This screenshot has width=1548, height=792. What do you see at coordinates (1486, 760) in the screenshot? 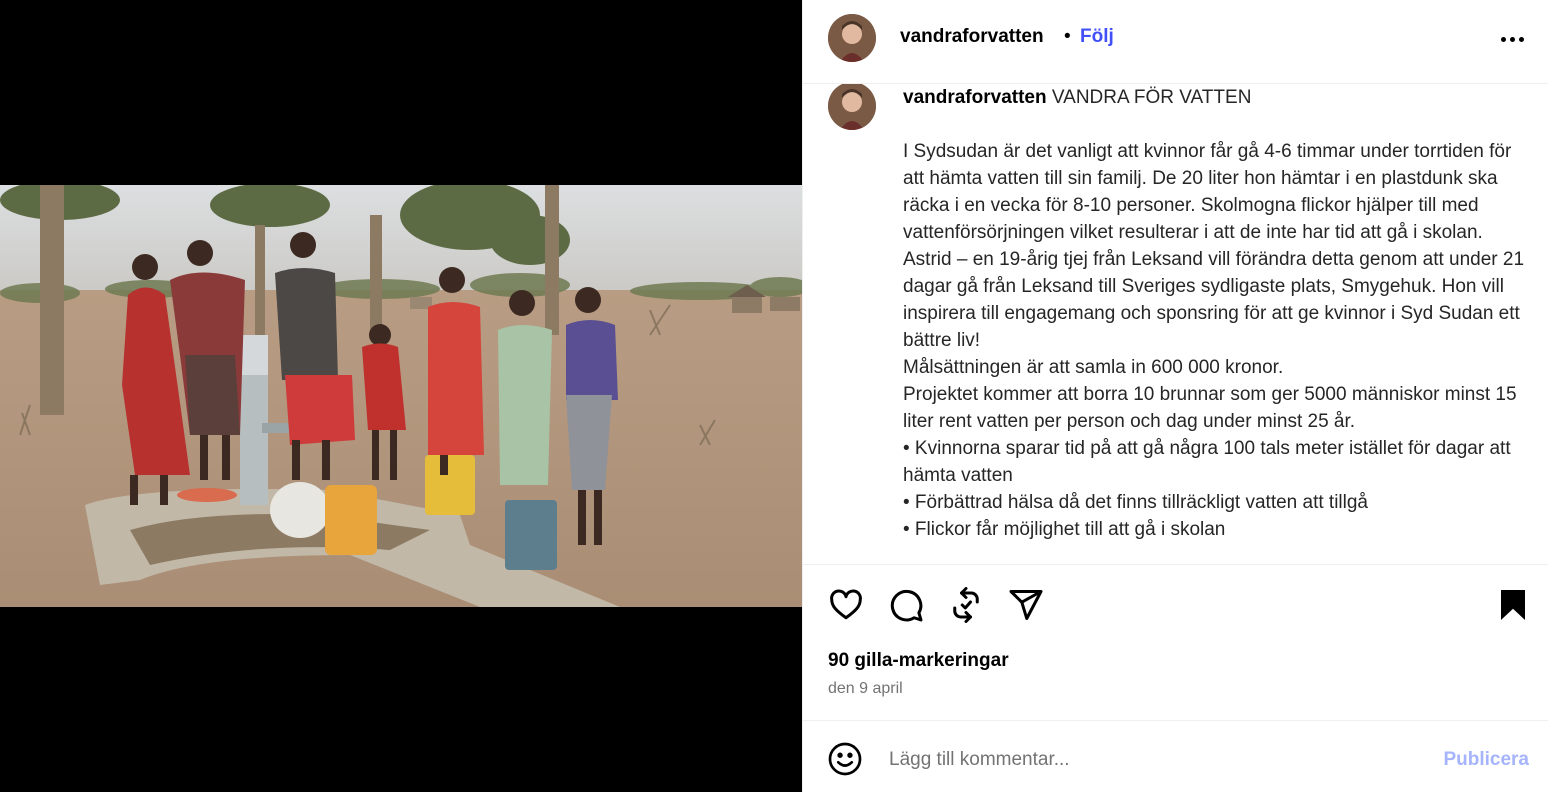
I see `publish-button: Publicera` at bounding box center [1486, 760].